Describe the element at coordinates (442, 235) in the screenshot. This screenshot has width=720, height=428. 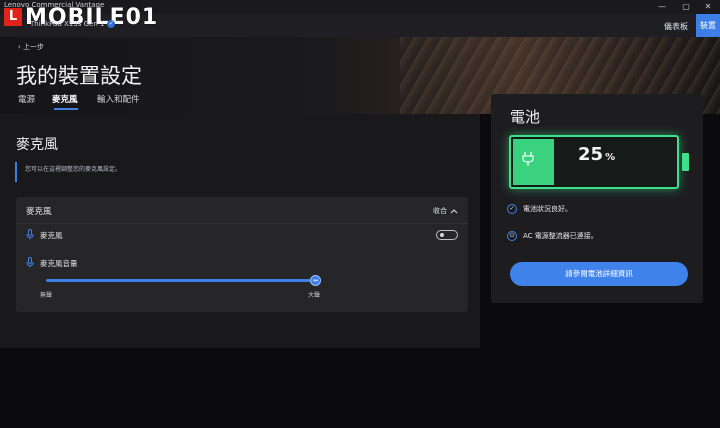
I see `toggle-knob` at that location.